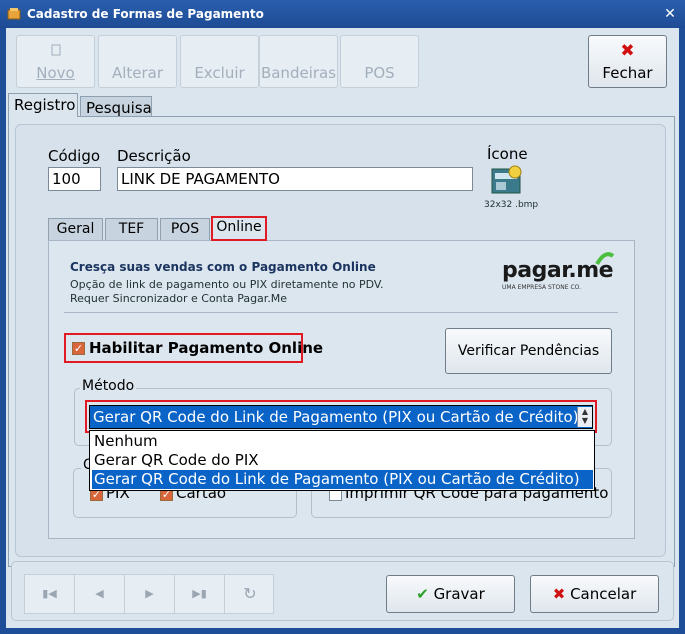 This screenshot has height=634, width=685. What do you see at coordinates (459, 594) in the screenshot?
I see `gravar-label: Gravar` at bounding box center [459, 594].